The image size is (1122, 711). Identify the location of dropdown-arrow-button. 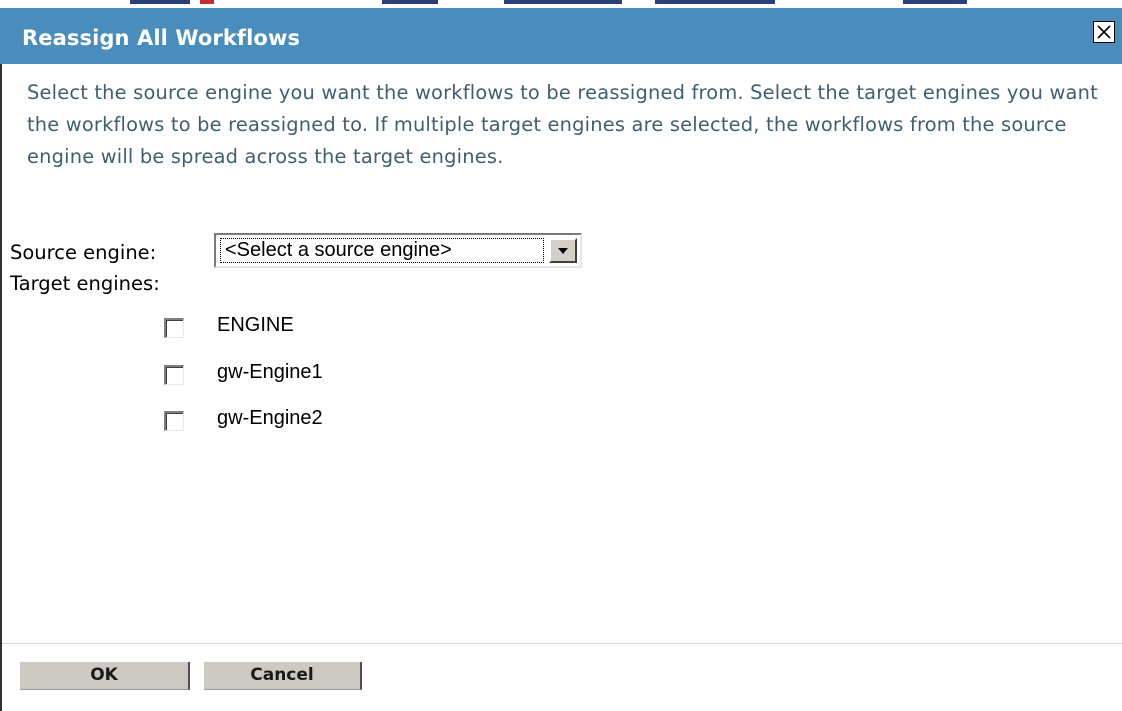
(563, 250).